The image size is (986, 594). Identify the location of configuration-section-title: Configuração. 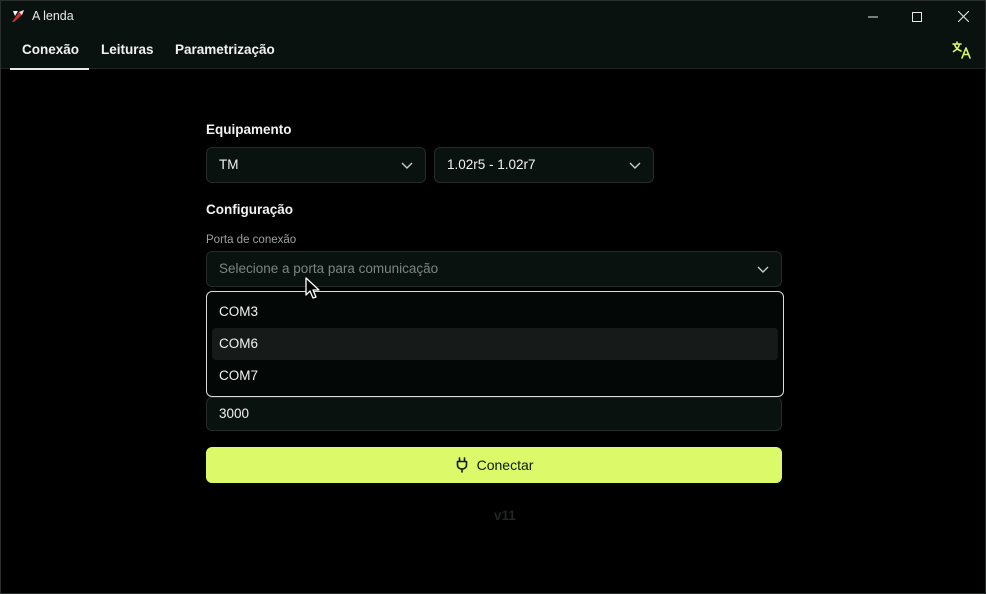
(250, 209).